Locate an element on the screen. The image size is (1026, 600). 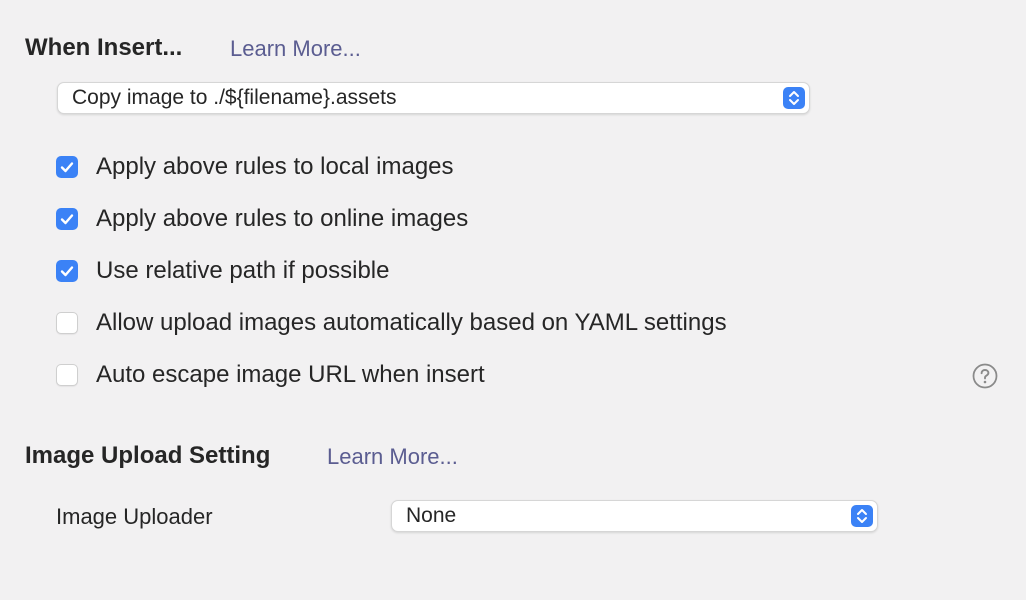
checkbox-local-images is located at coordinates (67, 167).